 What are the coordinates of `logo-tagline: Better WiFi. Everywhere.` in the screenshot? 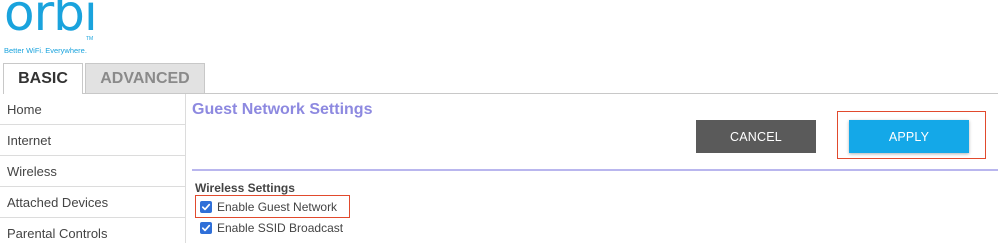 It's located at (45, 50).